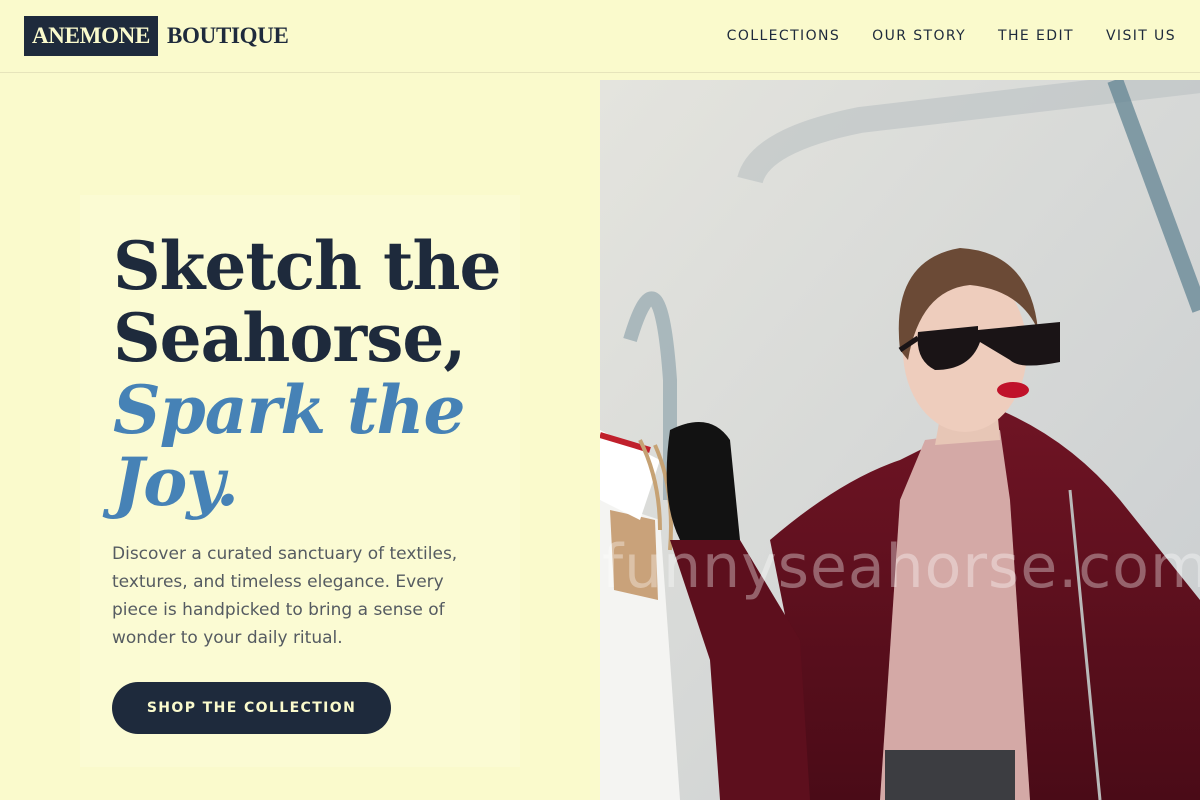 The image size is (1200, 800). What do you see at coordinates (91, 36) in the screenshot?
I see `logo-box-text: ANEMONE` at bounding box center [91, 36].